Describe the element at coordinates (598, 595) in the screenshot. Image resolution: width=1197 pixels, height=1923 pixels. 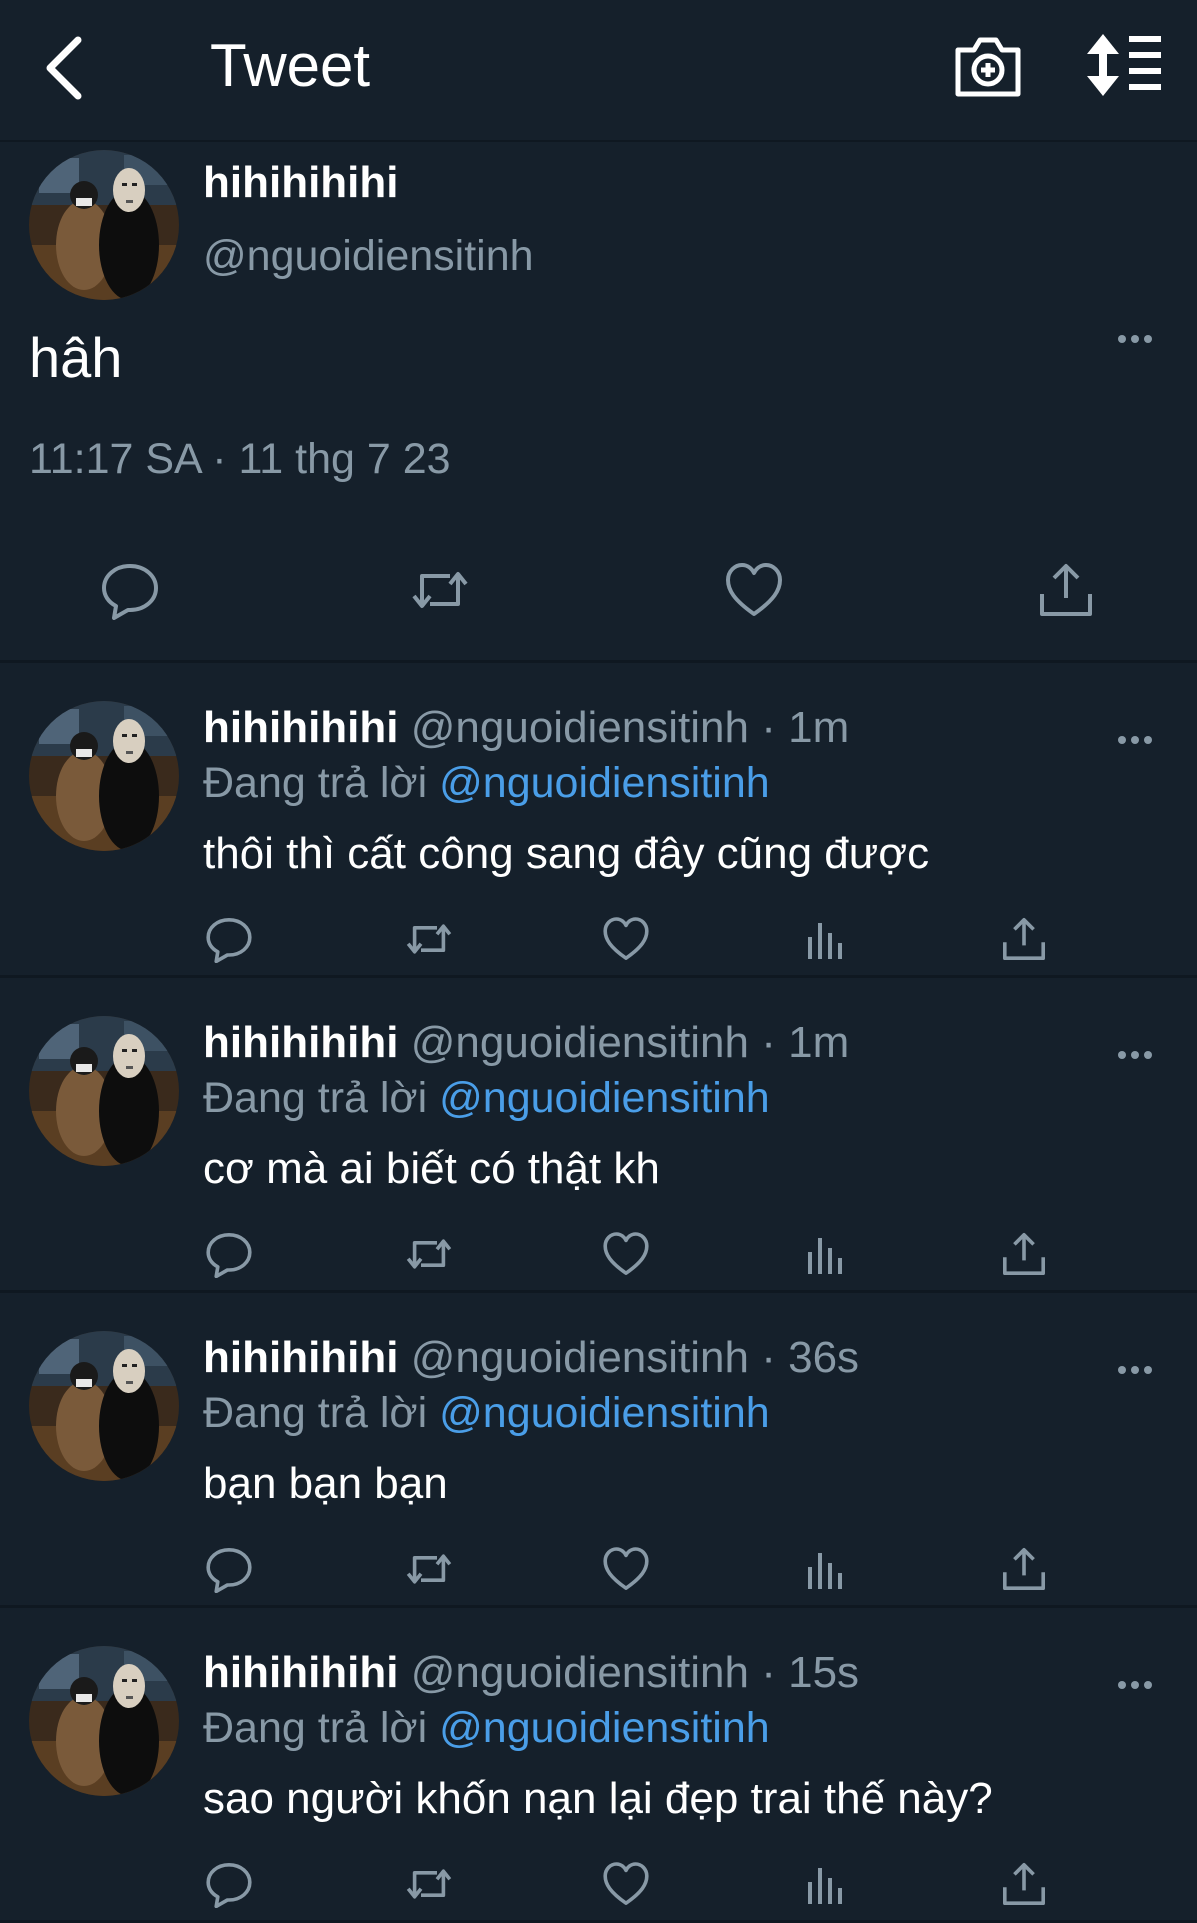
I see `main-tweet-actions` at that location.